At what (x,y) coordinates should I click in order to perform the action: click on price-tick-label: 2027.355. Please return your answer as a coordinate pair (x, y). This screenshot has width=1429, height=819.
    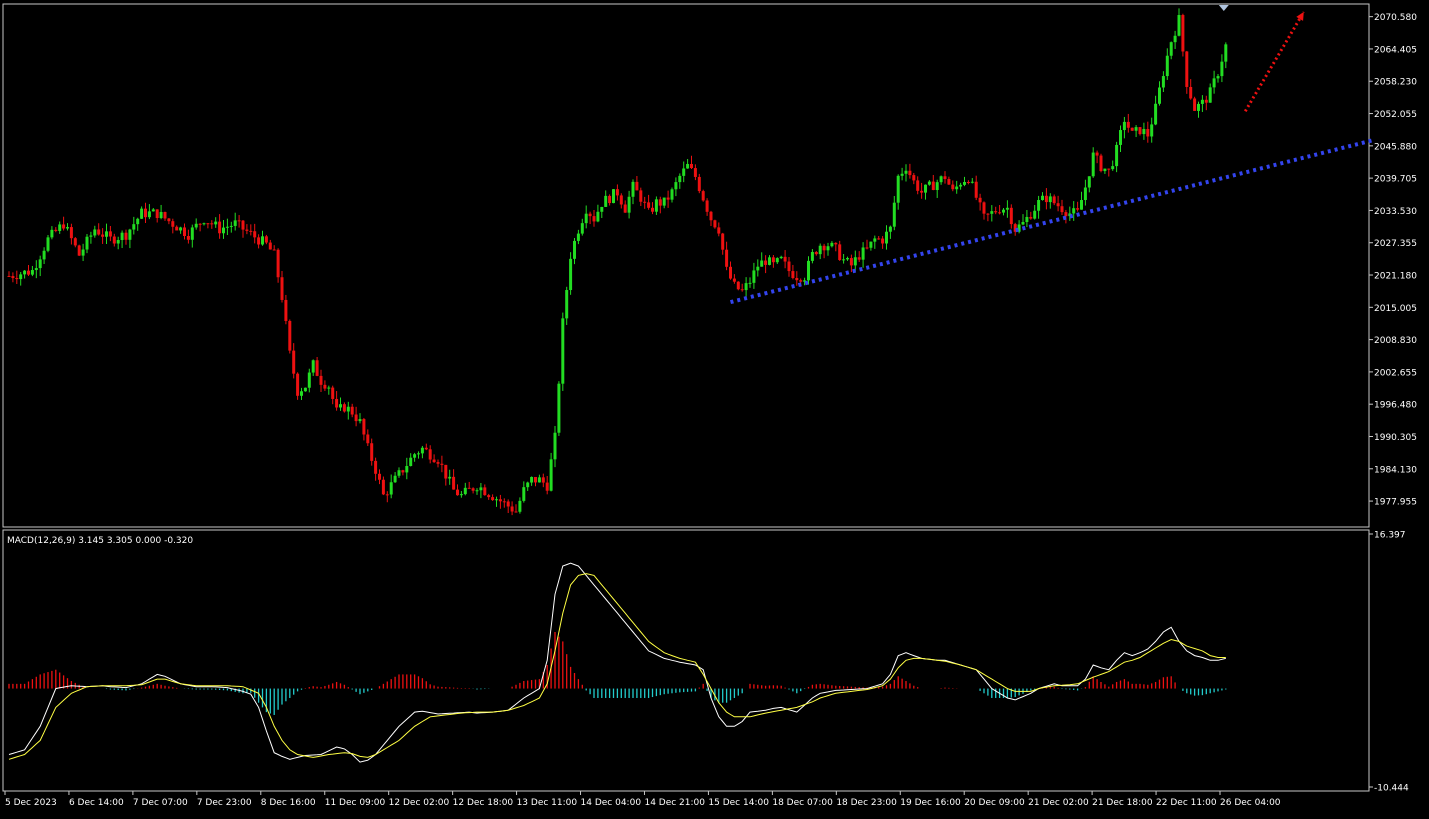
    Looking at the image, I should click on (1395, 244).